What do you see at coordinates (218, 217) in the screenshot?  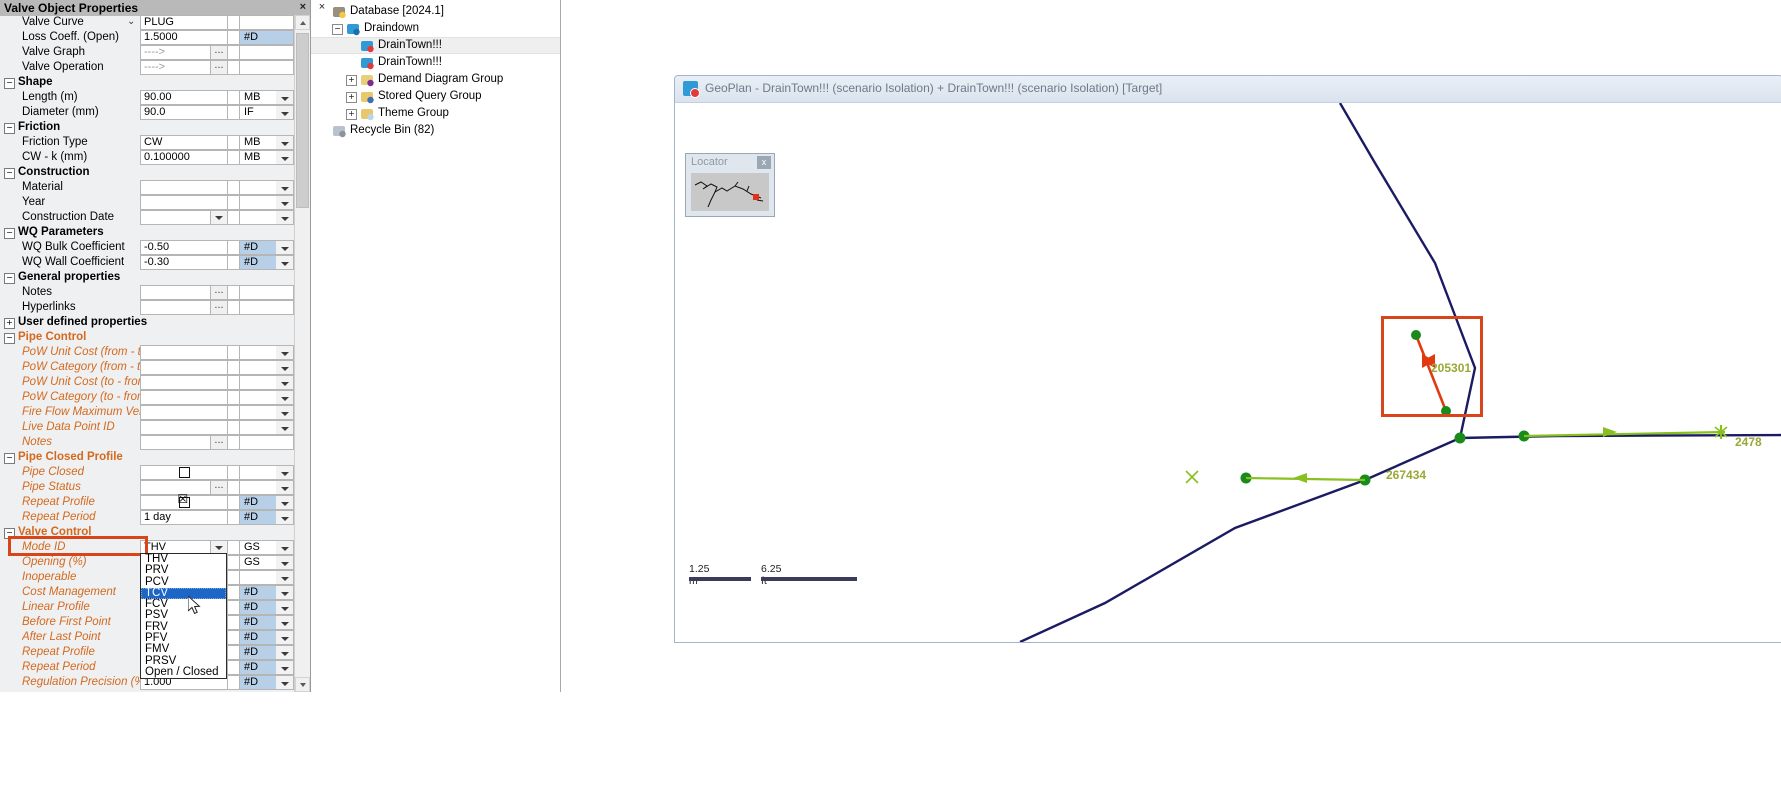 I see `dropdown-arrow-icon` at bounding box center [218, 217].